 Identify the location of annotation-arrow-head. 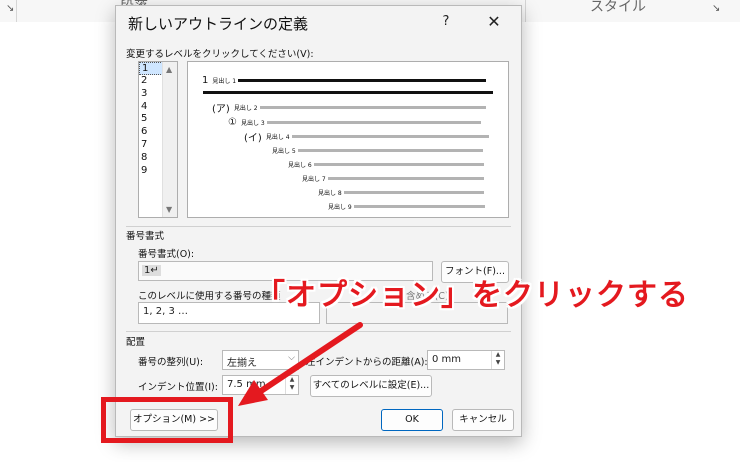
(253, 393).